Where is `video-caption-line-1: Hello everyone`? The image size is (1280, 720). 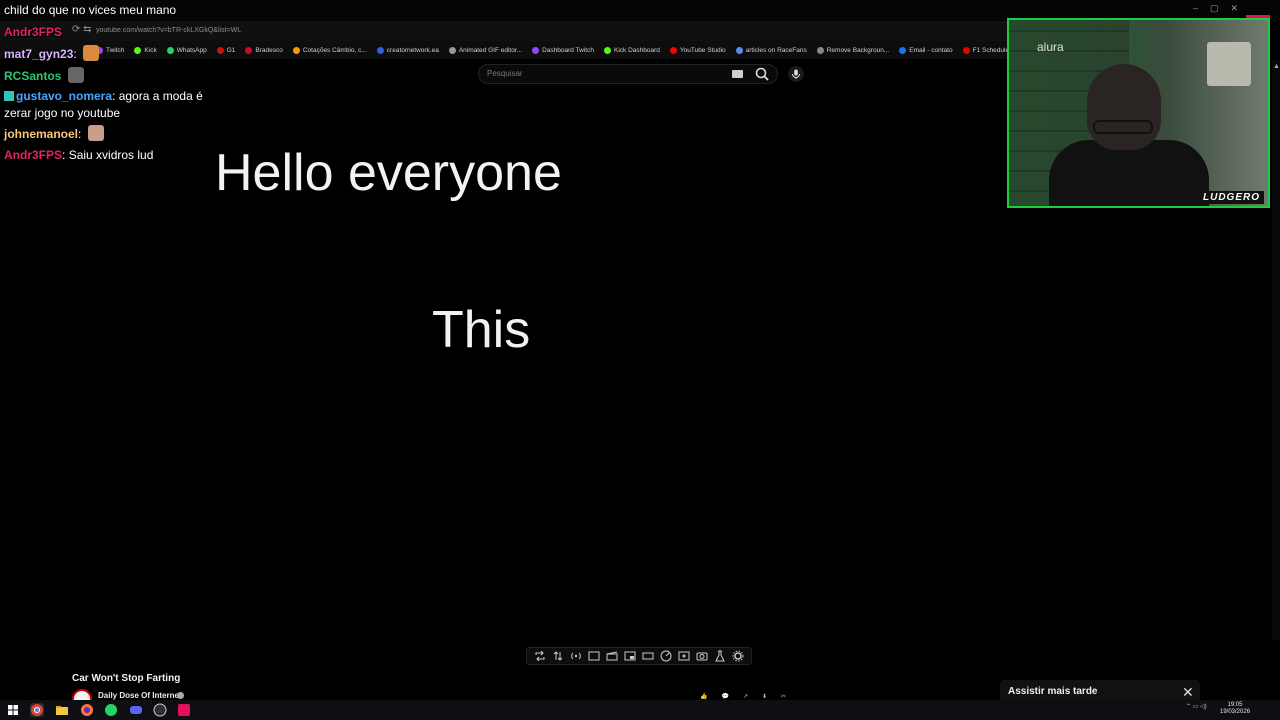 video-caption-line-1: Hello everyone is located at coordinates (388, 173).